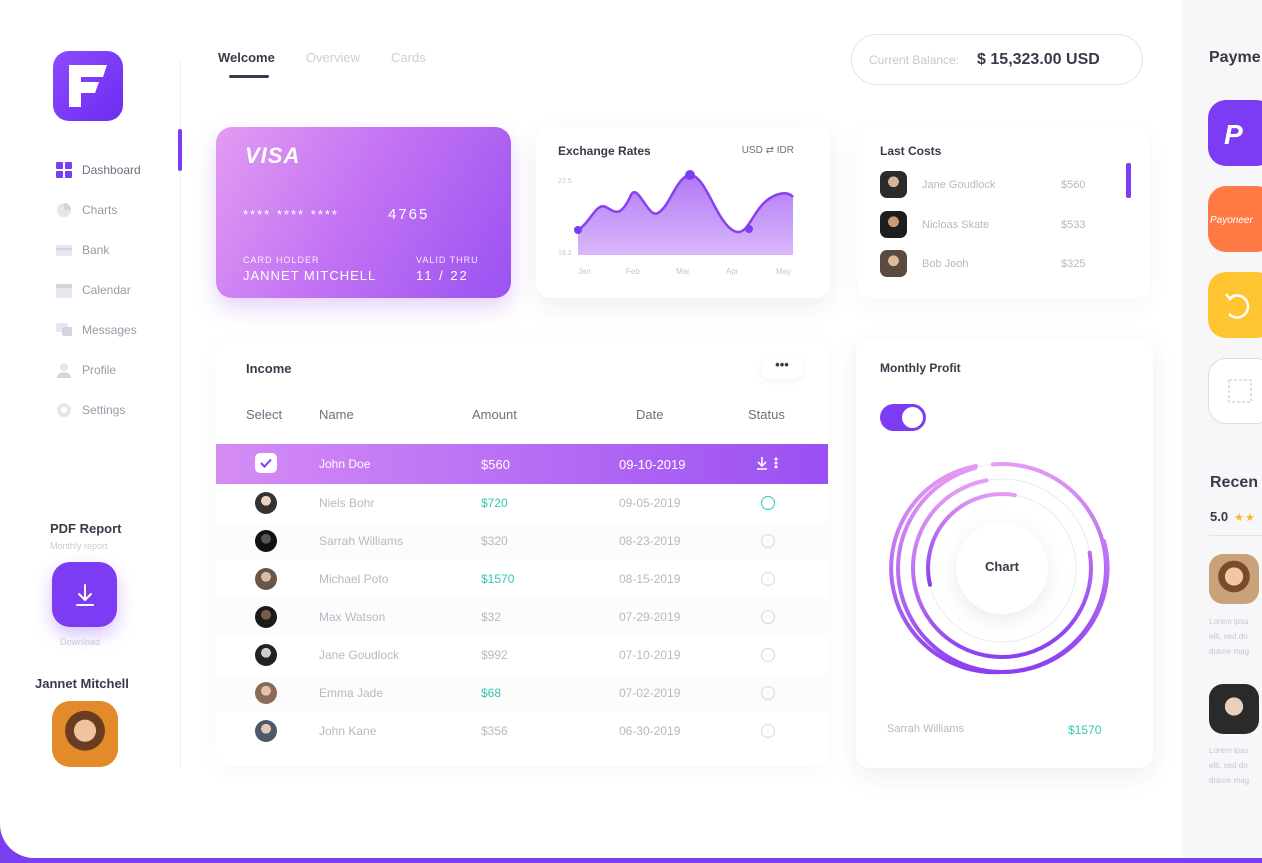 The width and height of the screenshot is (1262, 863). What do you see at coordinates (522, 464) in the screenshot?
I see `table-row: John Doe $560 09-10-2019` at bounding box center [522, 464].